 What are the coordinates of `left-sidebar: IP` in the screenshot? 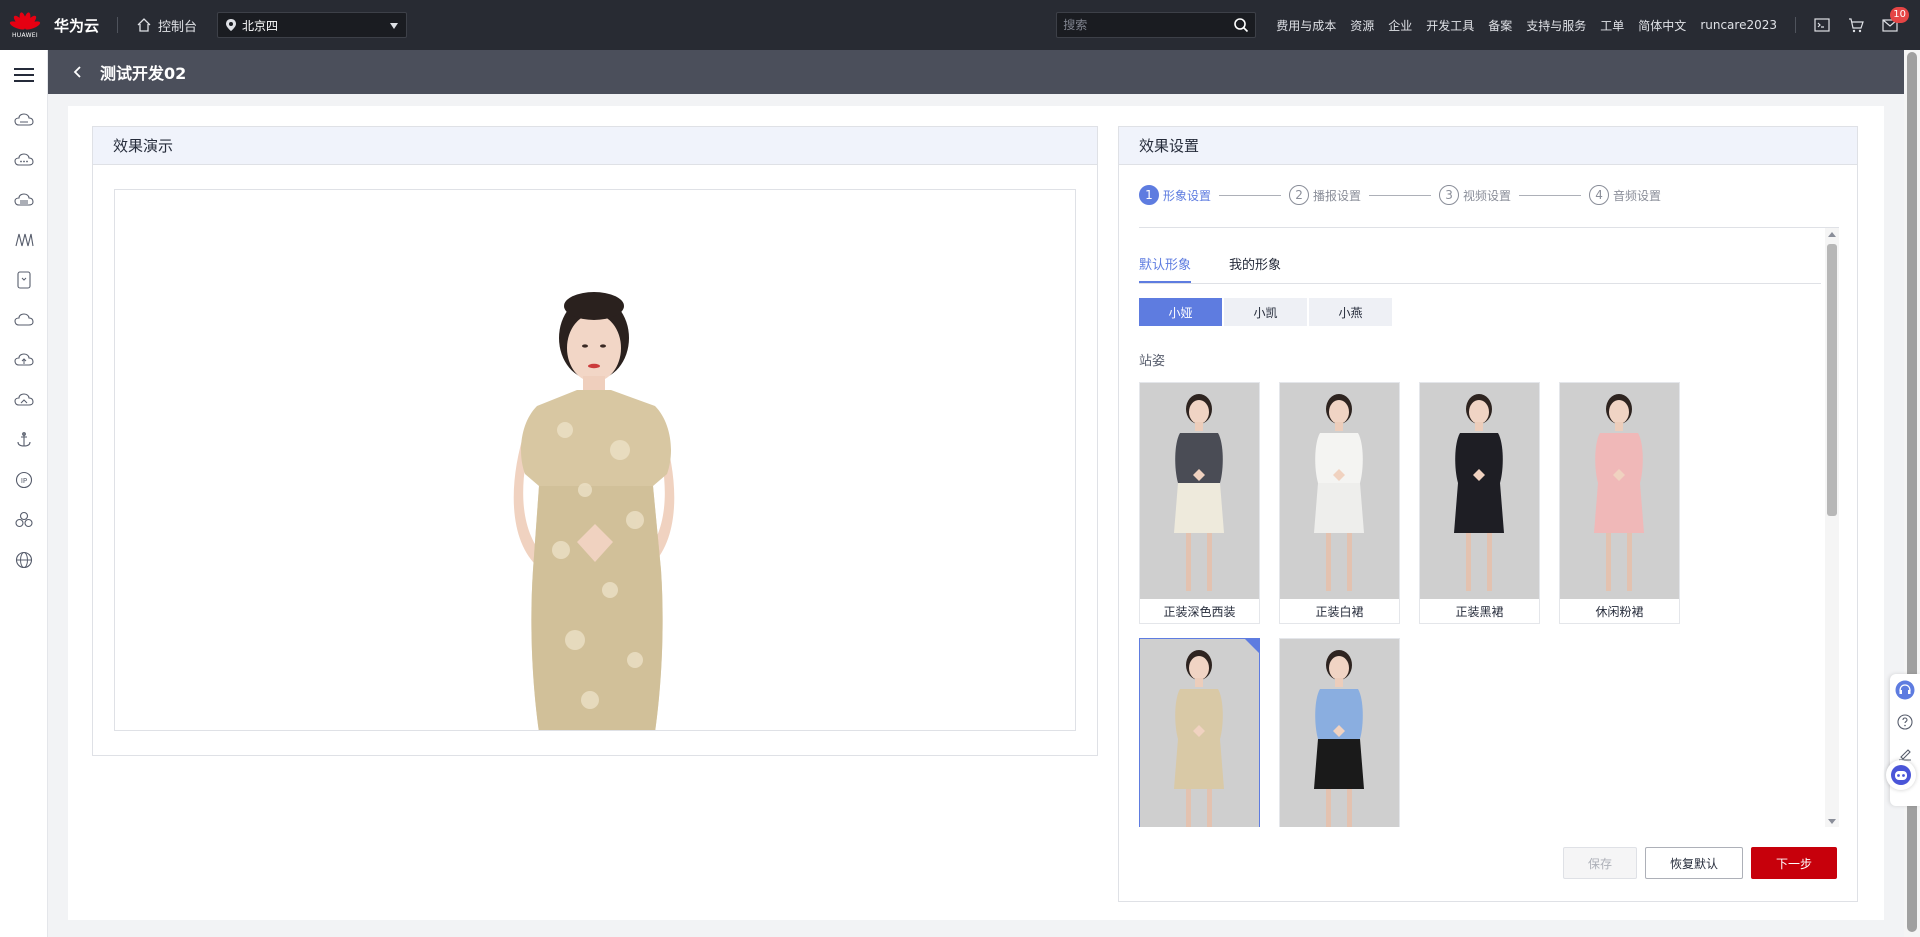 It's located at (24, 493).